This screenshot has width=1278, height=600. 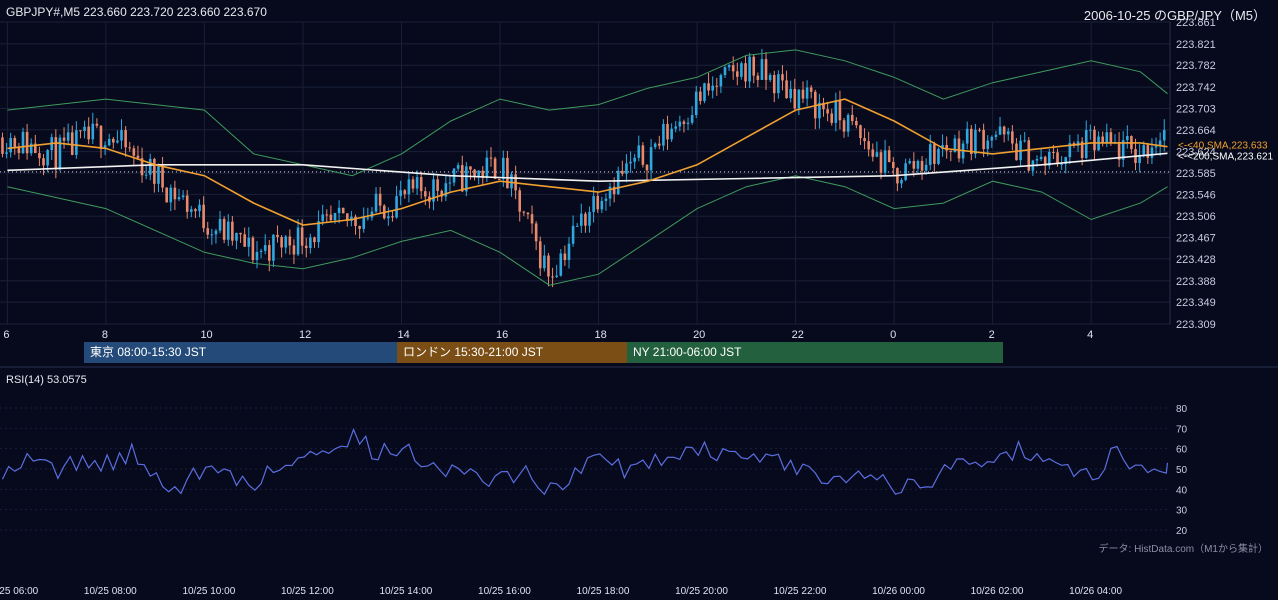 I want to click on sma200-line, so click(x=587, y=167).